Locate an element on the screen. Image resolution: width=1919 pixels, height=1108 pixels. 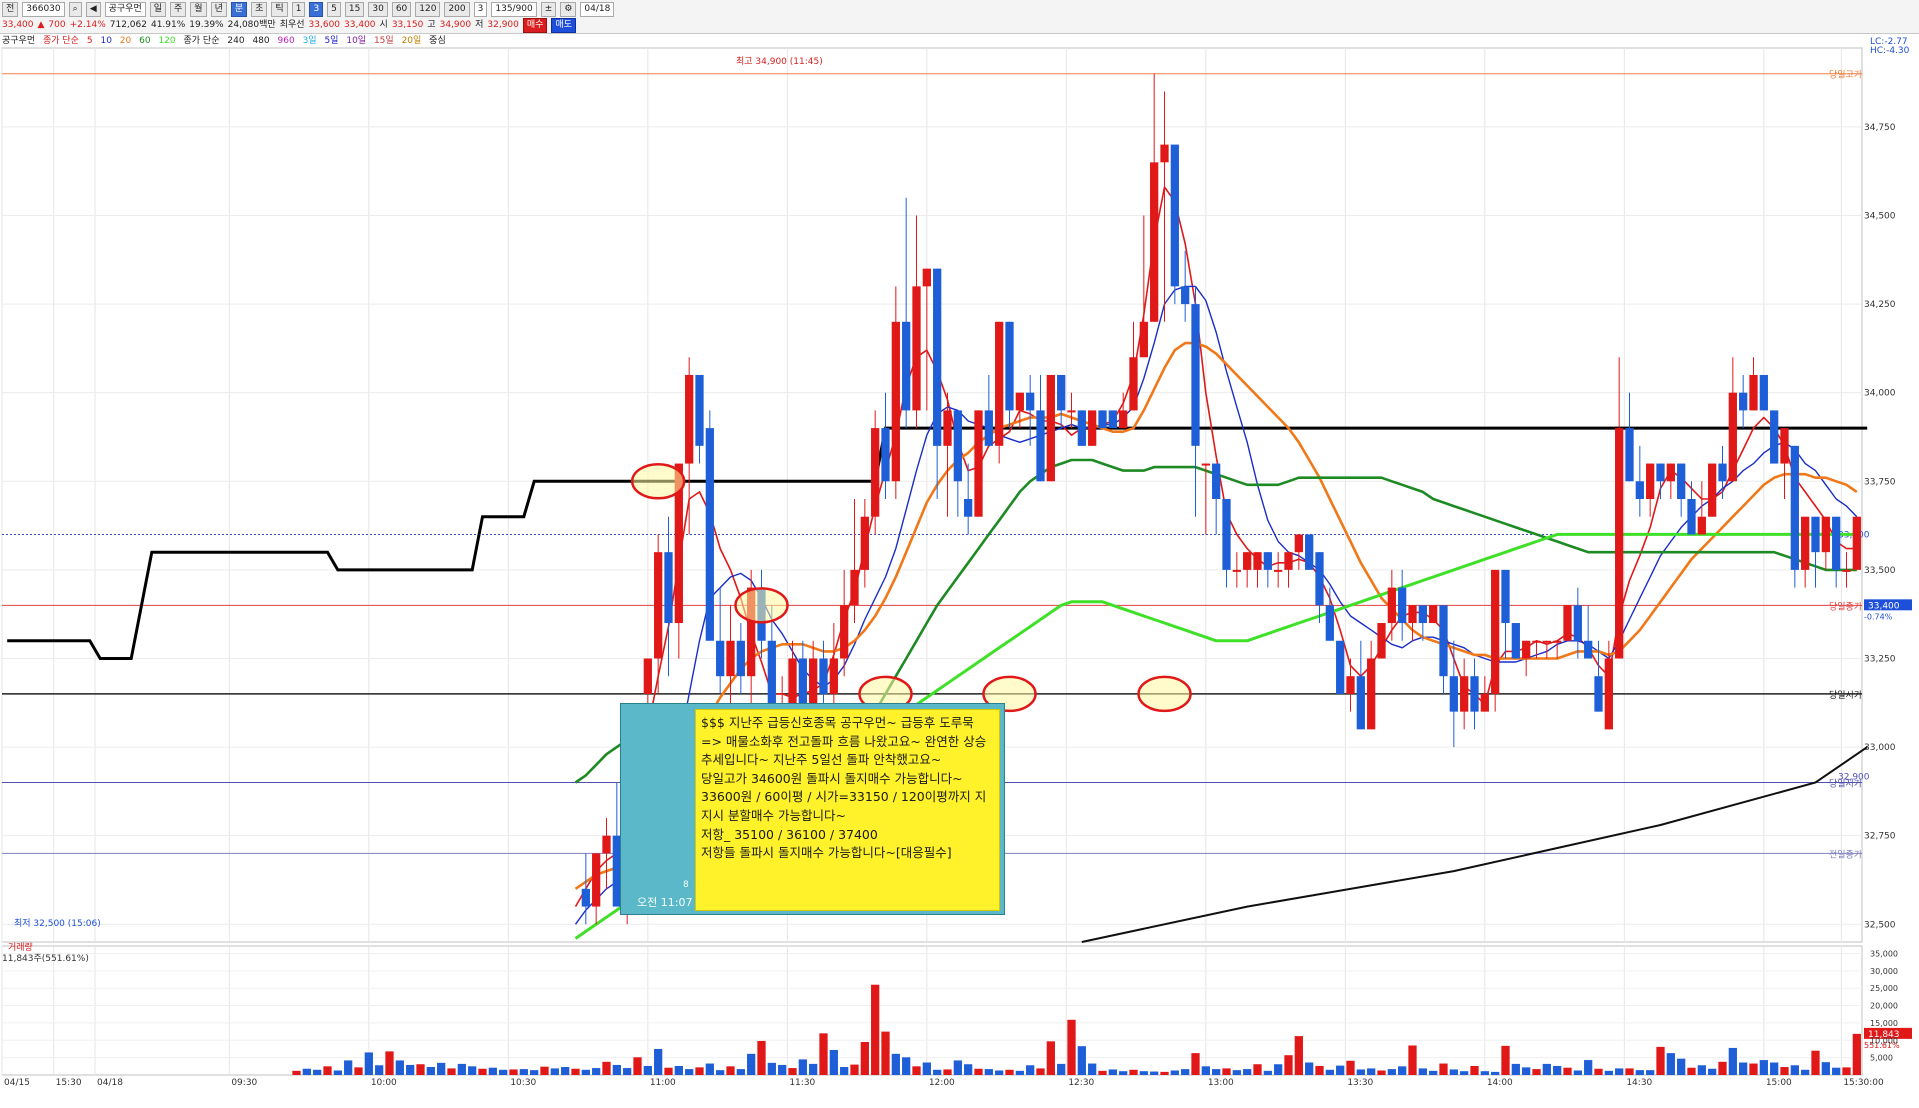
x-tick-label: 11:30 is located at coordinates (802, 1083).